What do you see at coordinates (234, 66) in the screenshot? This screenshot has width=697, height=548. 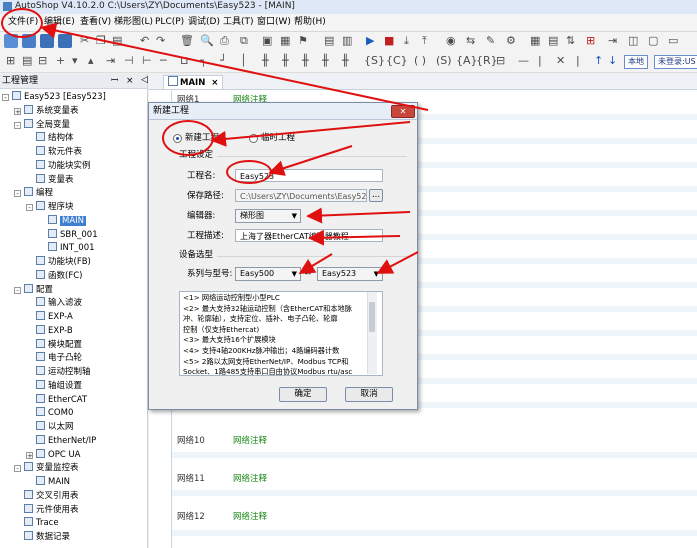 I see `arrow-to-file-menu` at bounding box center [234, 66].